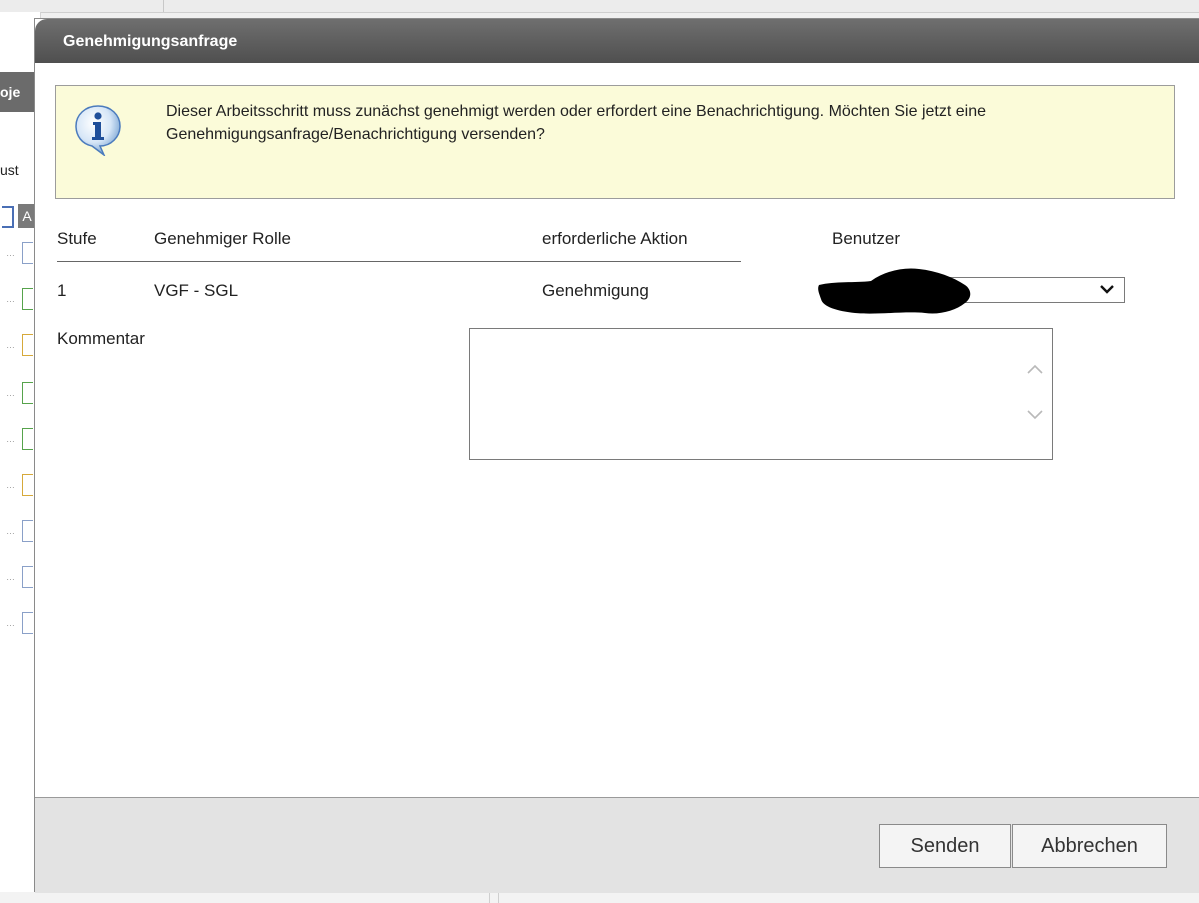 The height and width of the screenshot is (903, 1199). I want to click on scroll-up-arrow-icon, so click(1035, 369).